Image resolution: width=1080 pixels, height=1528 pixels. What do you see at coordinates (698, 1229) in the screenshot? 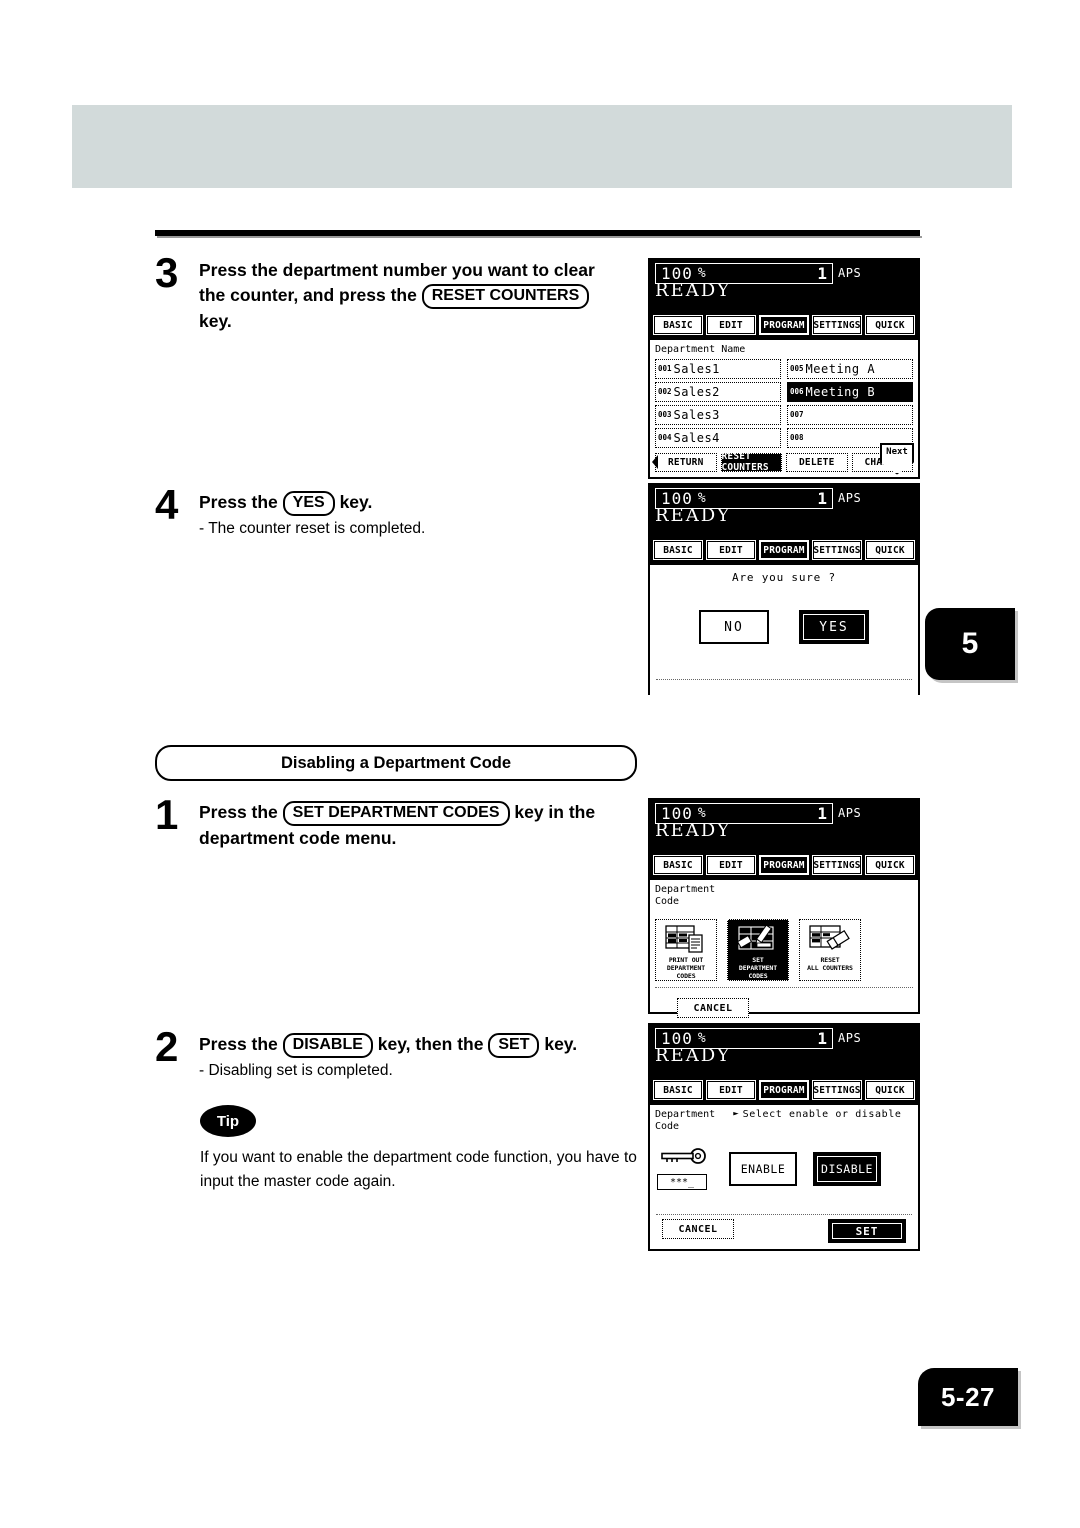
I see `cancel-button-4: CANCEL` at bounding box center [698, 1229].